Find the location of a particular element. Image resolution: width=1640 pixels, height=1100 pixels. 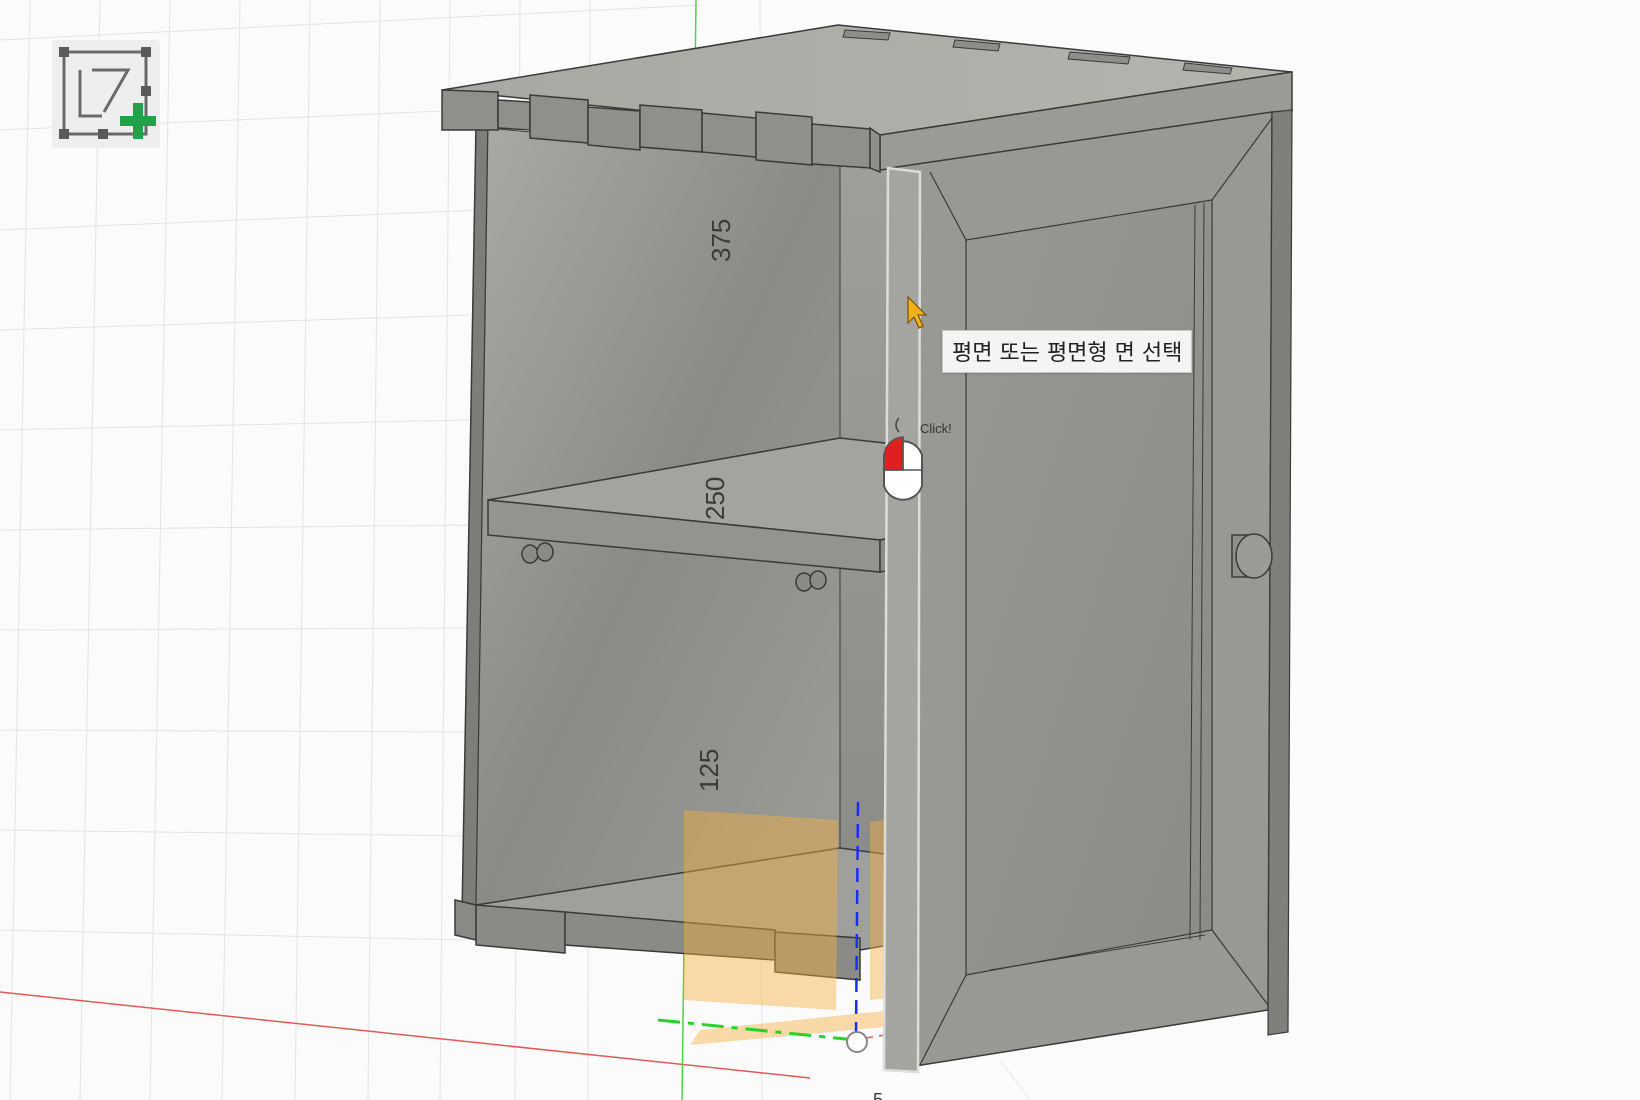

door-glass-panel is located at coordinates (1089, 587).